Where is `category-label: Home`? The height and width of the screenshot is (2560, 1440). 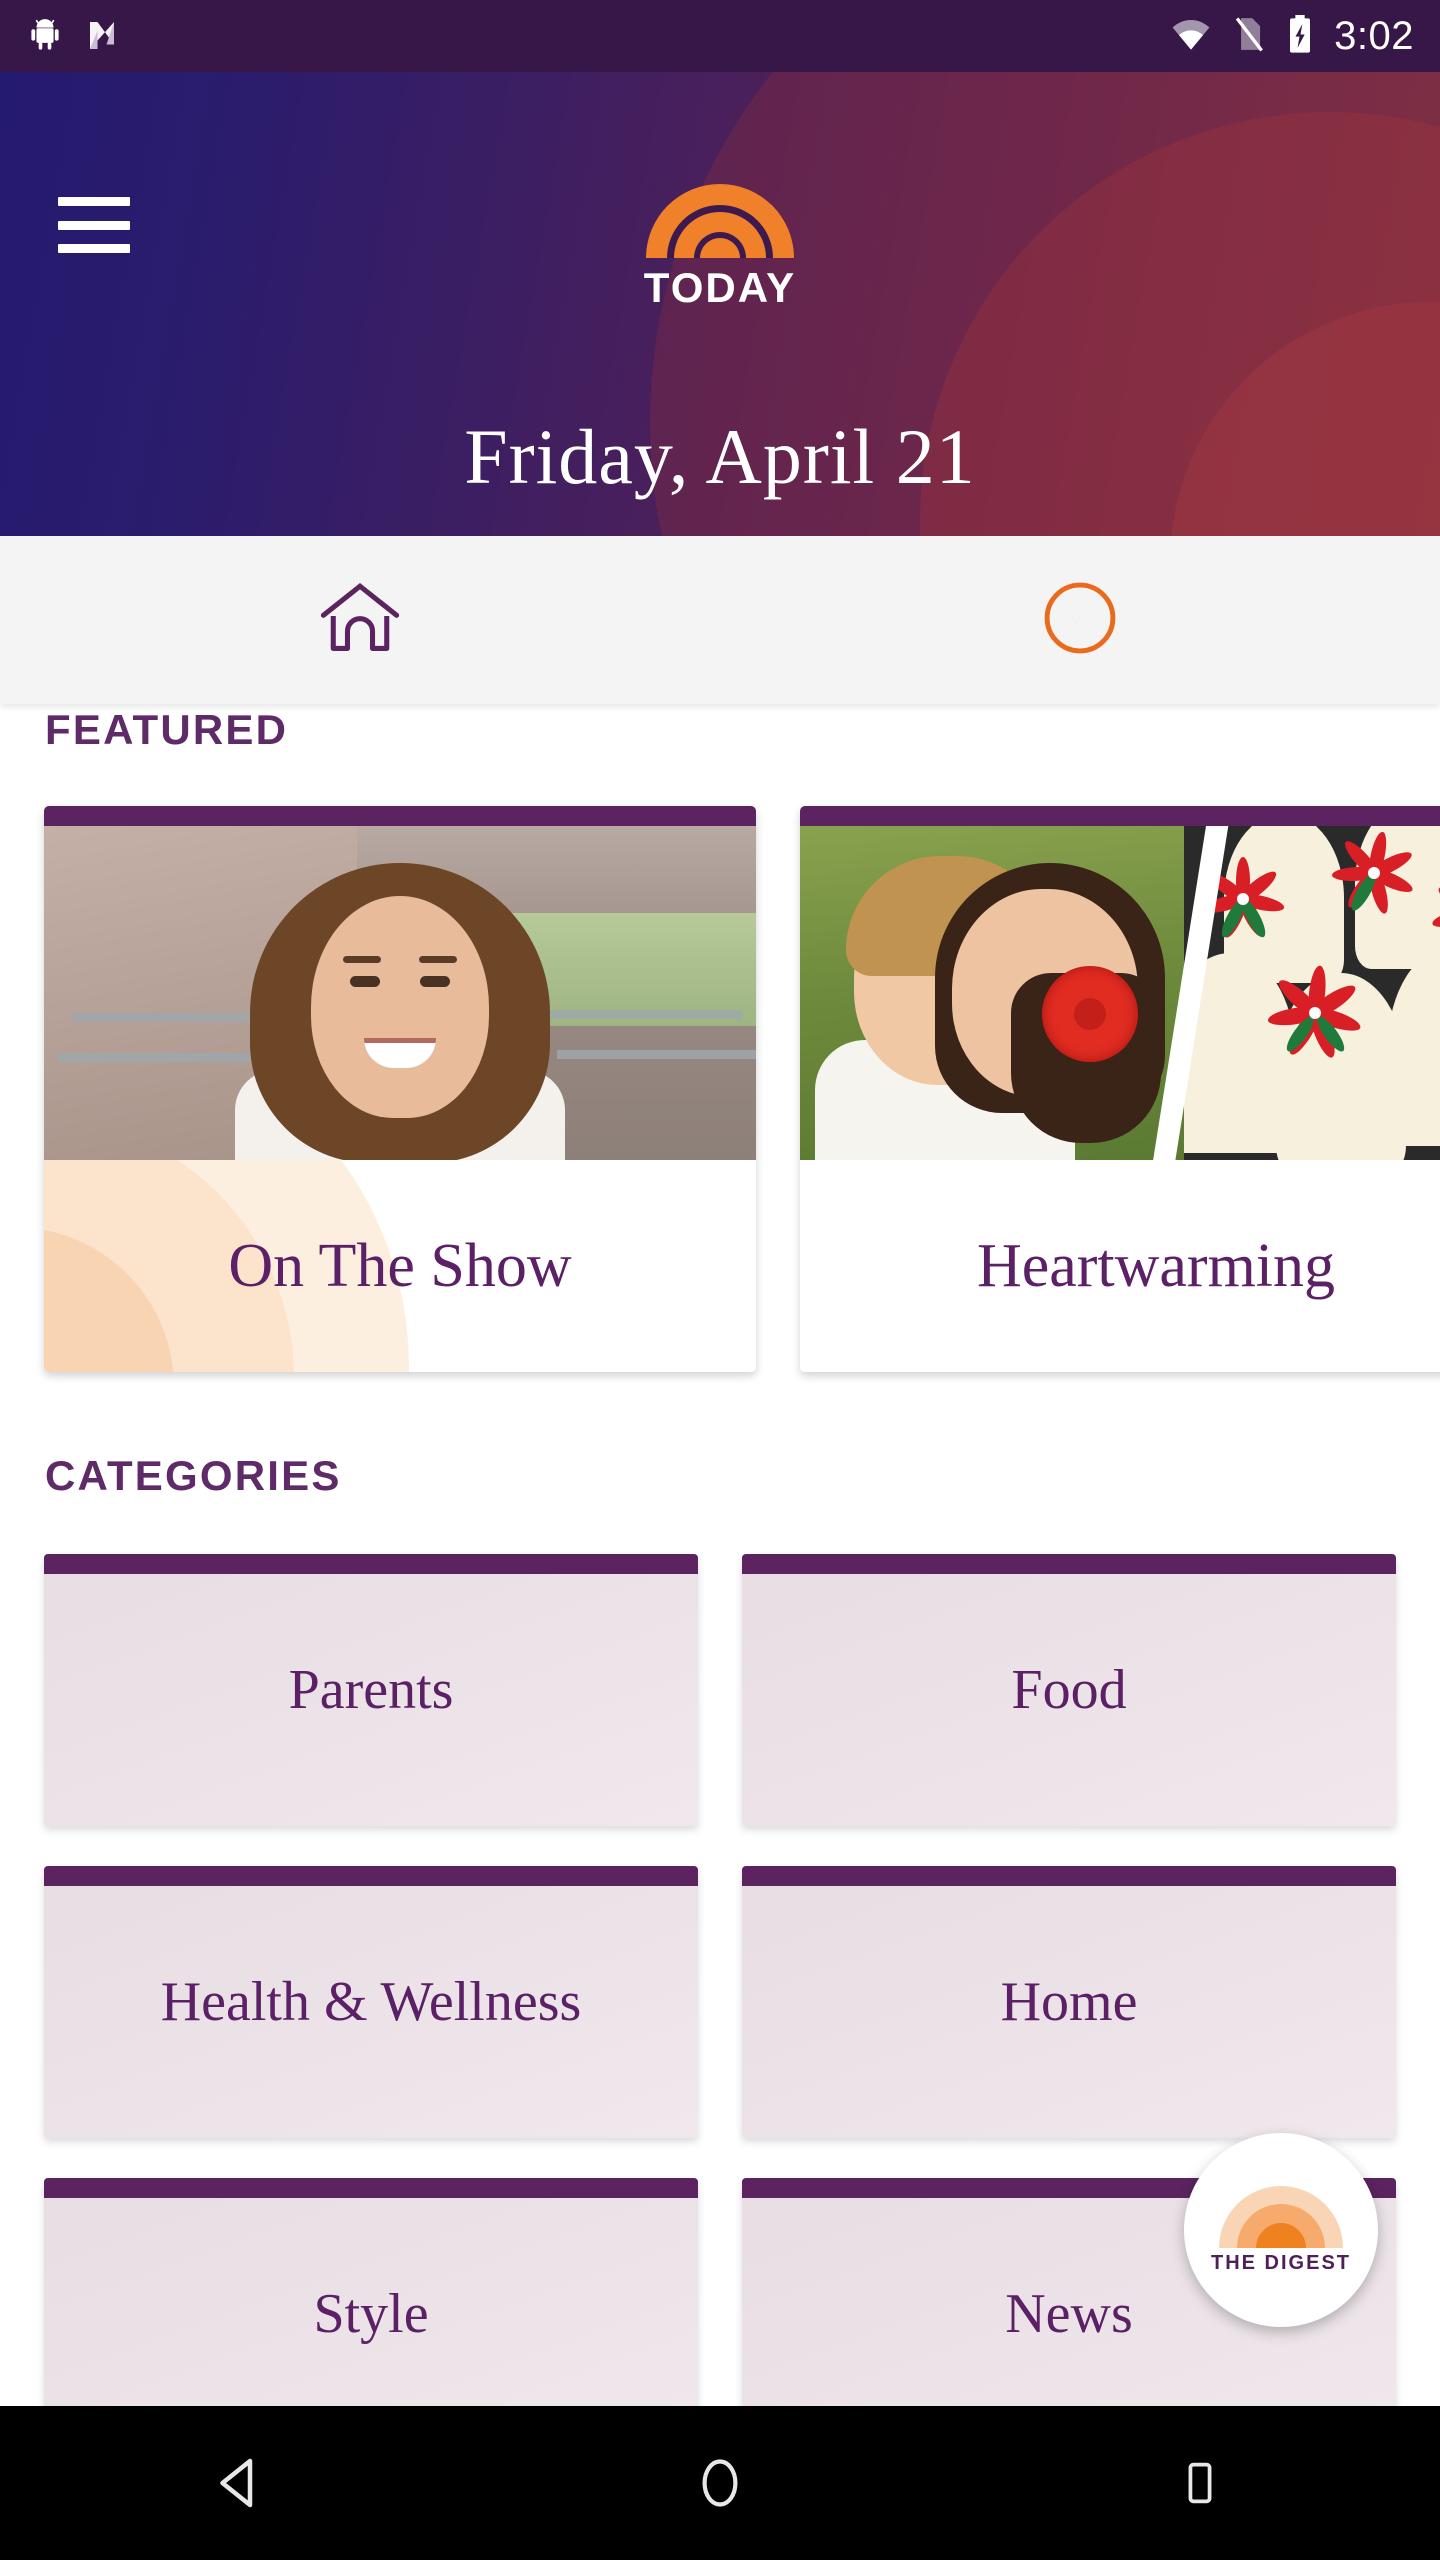 category-label: Home is located at coordinates (1069, 2002).